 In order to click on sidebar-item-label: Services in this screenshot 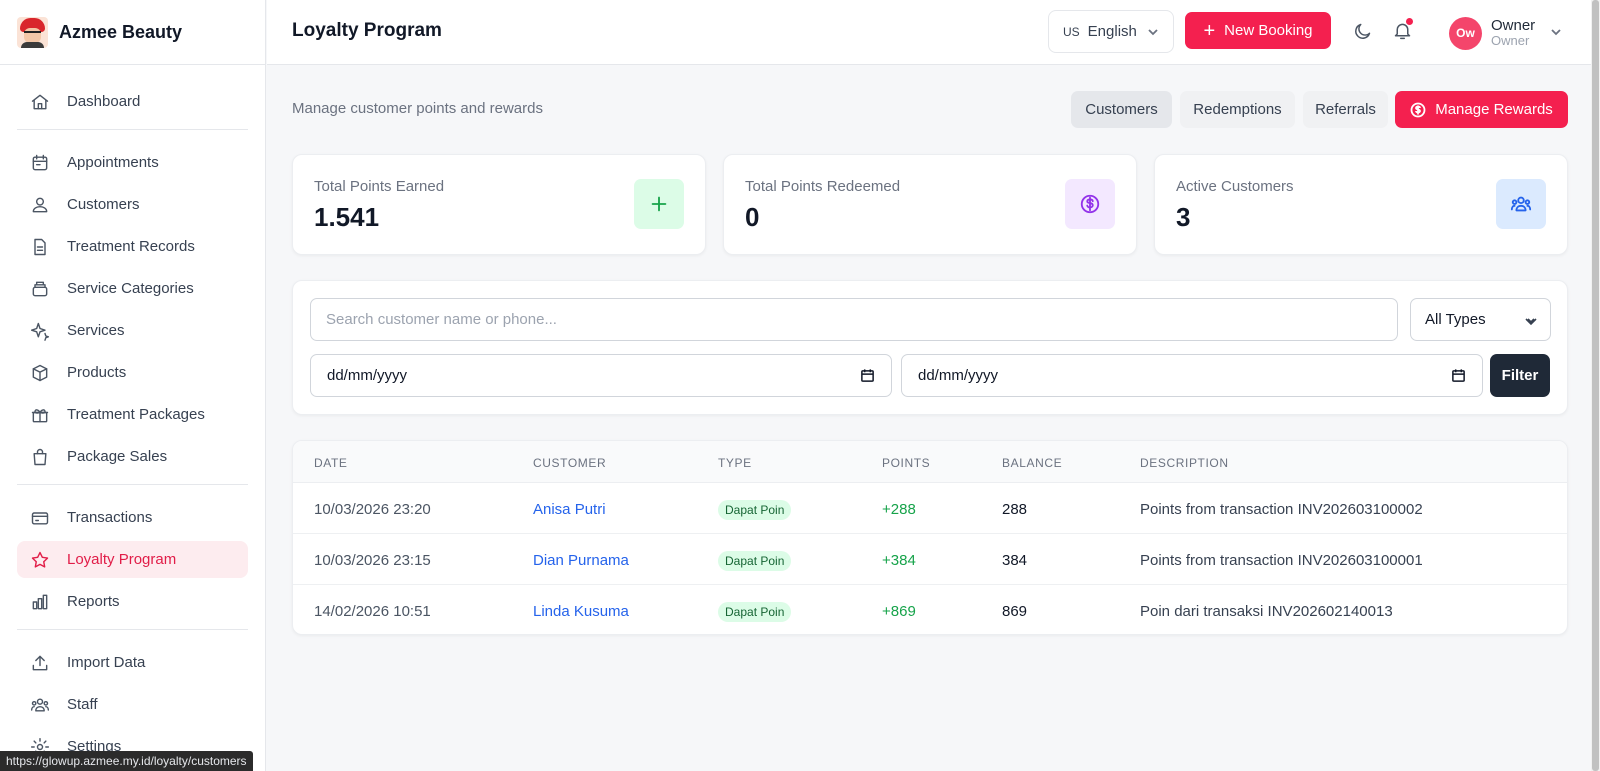, I will do `click(96, 330)`.